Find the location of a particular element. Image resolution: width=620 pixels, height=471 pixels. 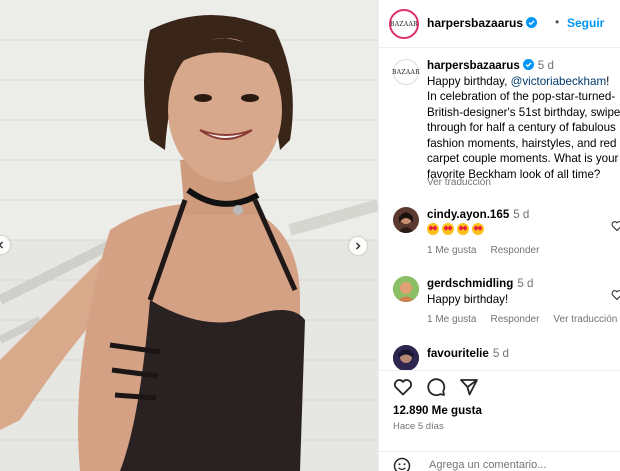

post-header: BAZAAR harpersbazaarus • Seguir is located at coordinates (499, 24).